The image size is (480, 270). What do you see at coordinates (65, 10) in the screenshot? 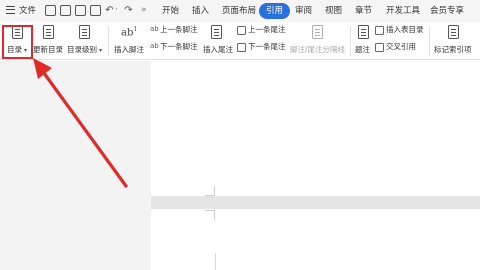
I see `export-pdf-icon` at bounding box center [65, 10].